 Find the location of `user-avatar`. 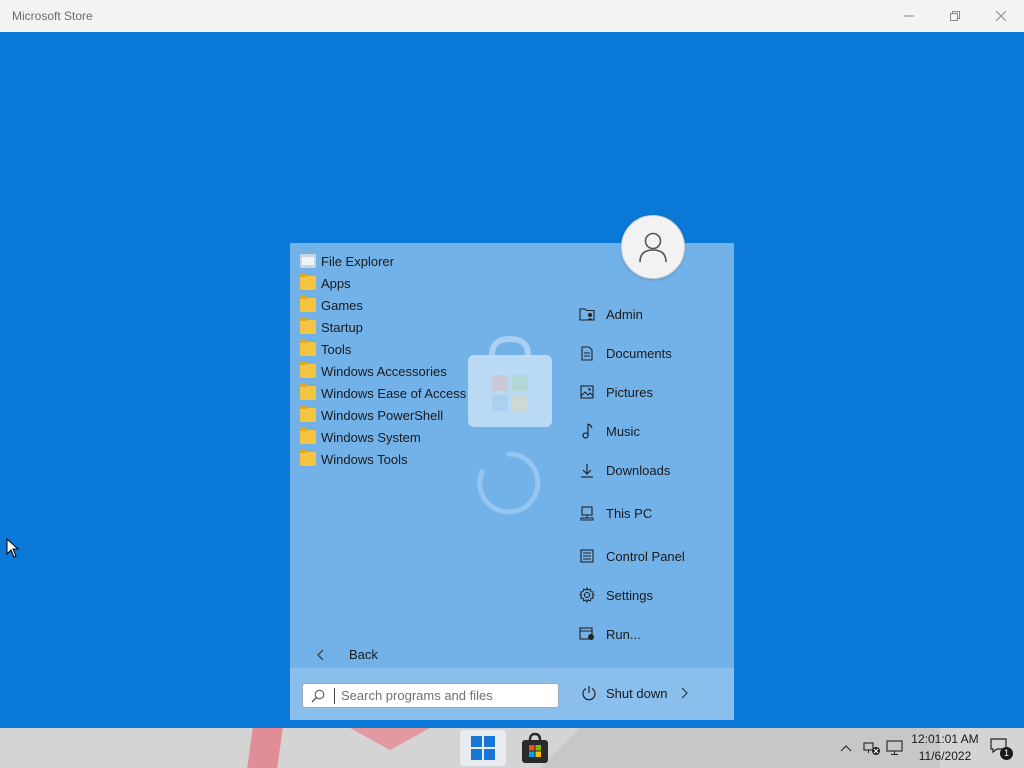

user-avatar is located at coordinates (653, 247).